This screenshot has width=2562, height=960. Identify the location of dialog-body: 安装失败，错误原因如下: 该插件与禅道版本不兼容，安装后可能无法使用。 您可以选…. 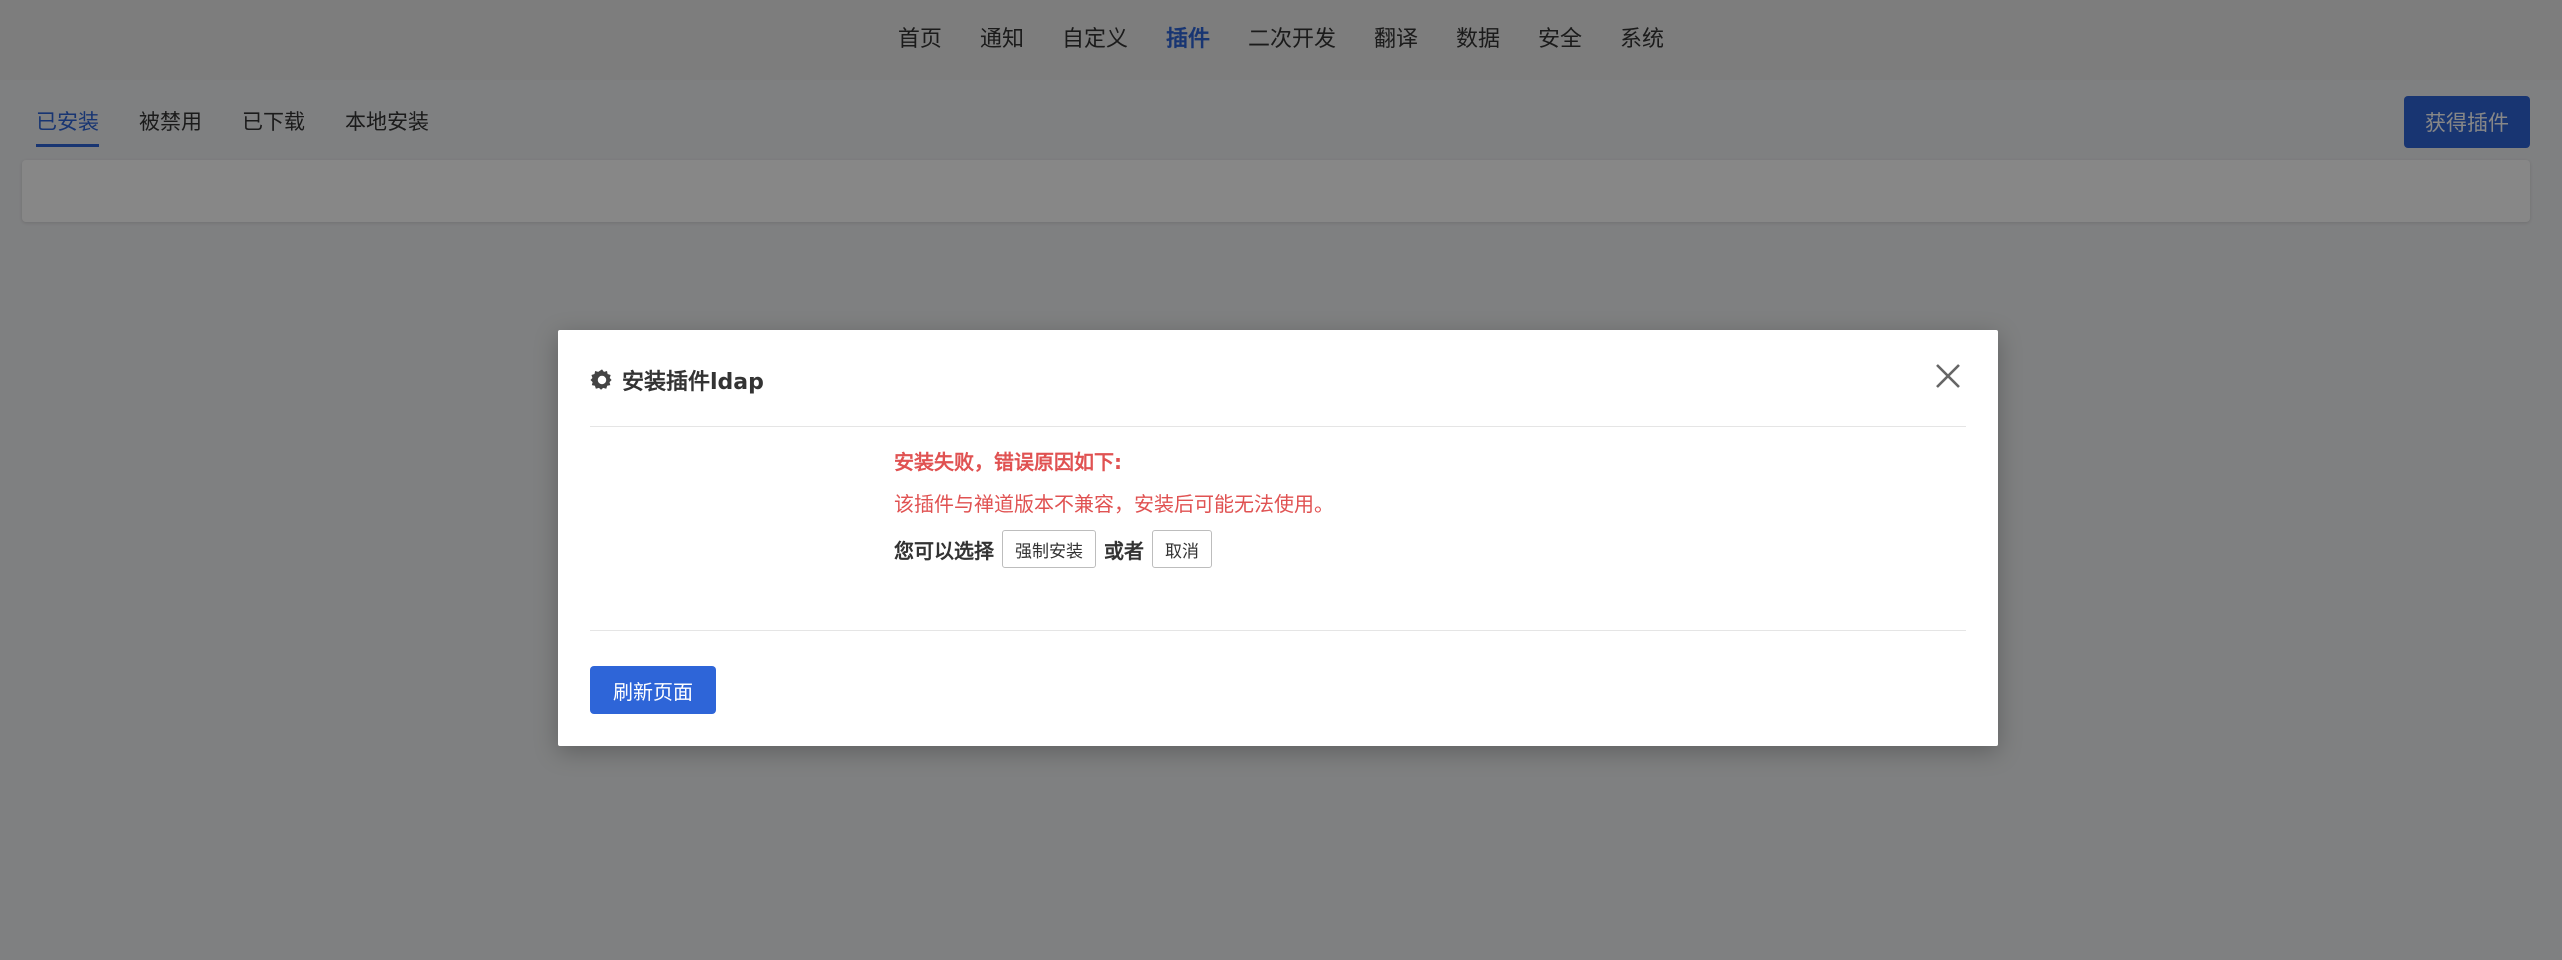
(1394, 508).